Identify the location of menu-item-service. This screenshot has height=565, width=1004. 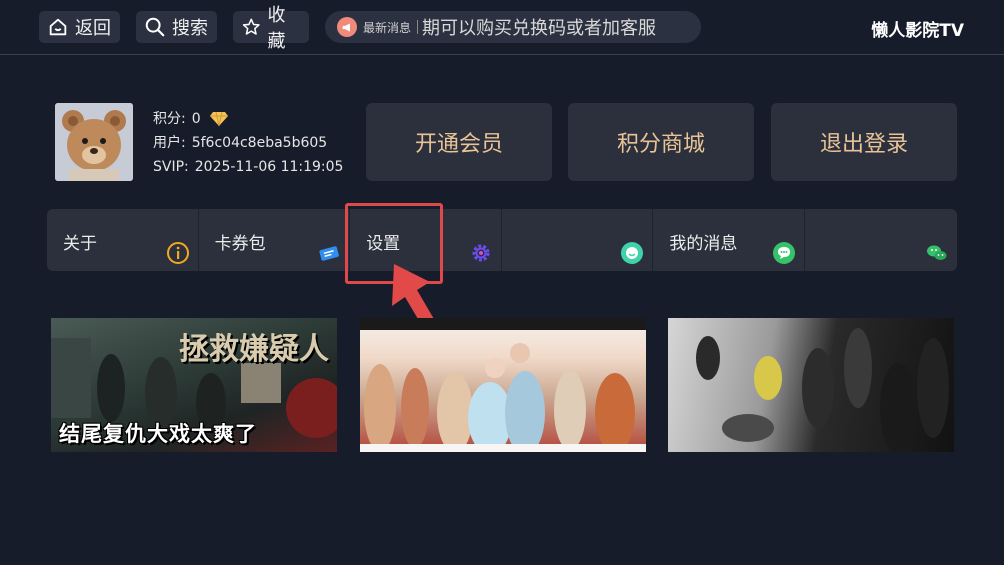
(577, 240).